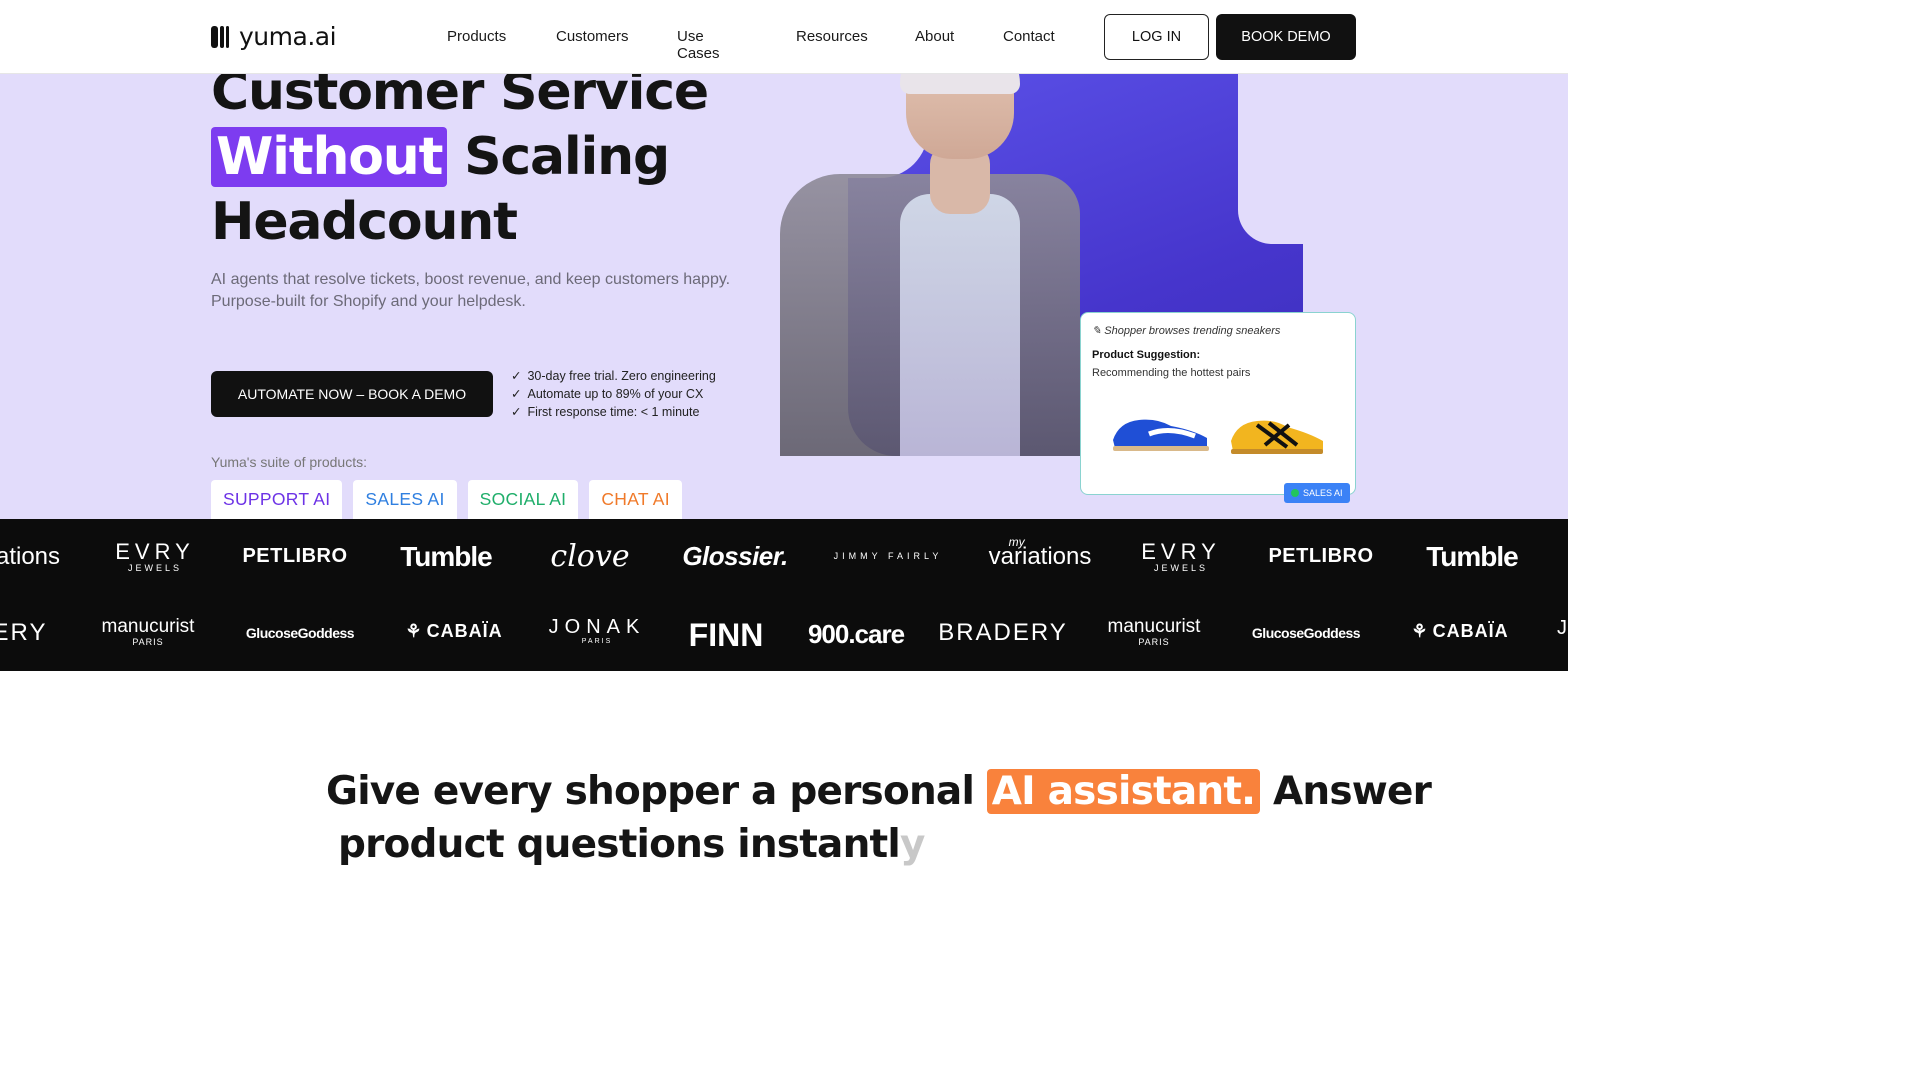  Describe the element at coordinates (1040, 552) in the screenshot. I see `logo-my-variations: my variations` at that location.